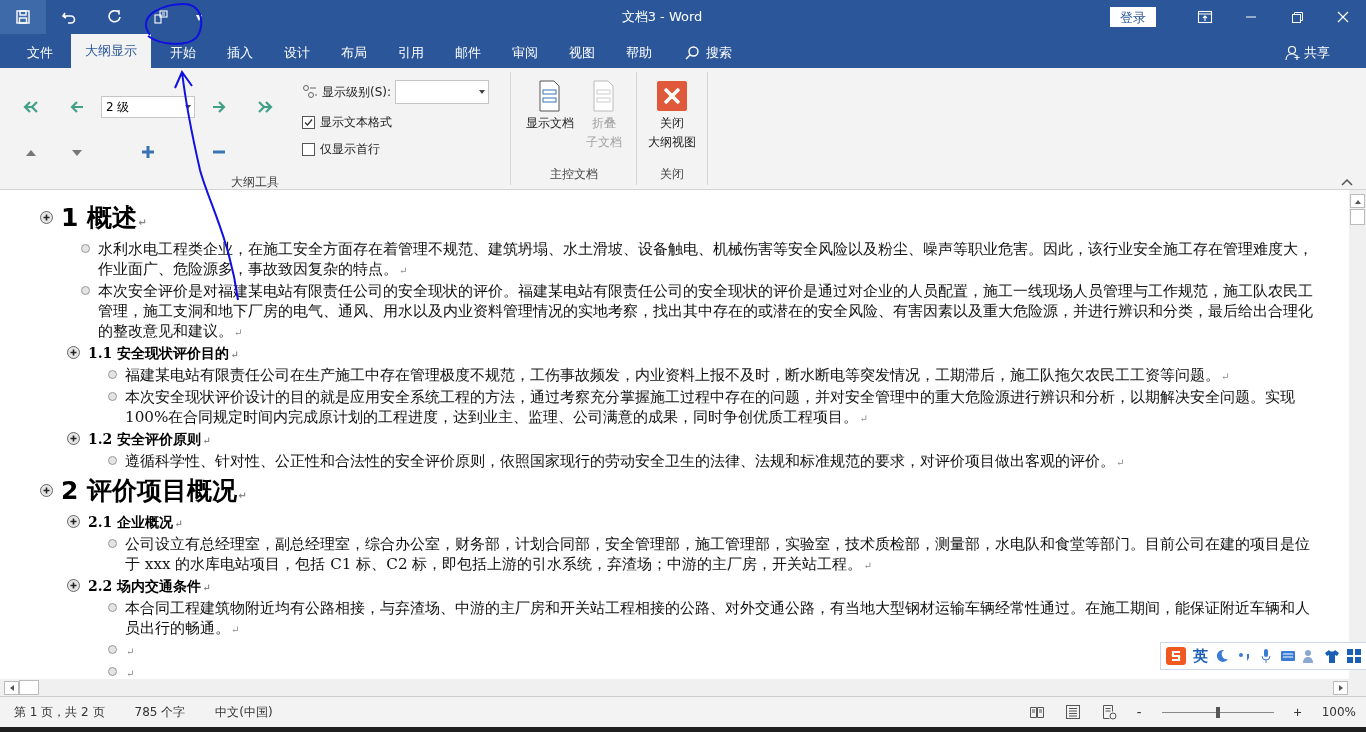 The height and width of the screenshot is (732, 1366). I want to click on outline-heading: 1.2 安全评价原则↵, so click(149, 439).